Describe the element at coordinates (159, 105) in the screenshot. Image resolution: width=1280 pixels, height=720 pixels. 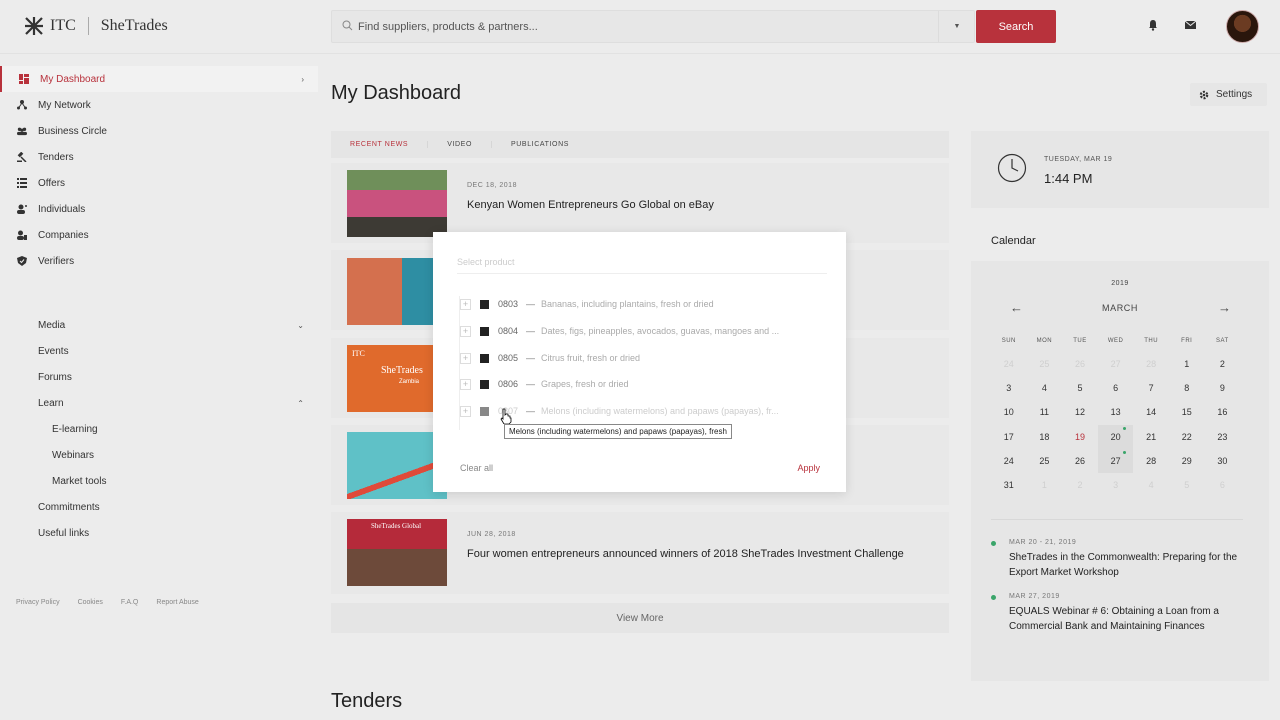
I see `sidebar-item-my-network: My Network` at that location.